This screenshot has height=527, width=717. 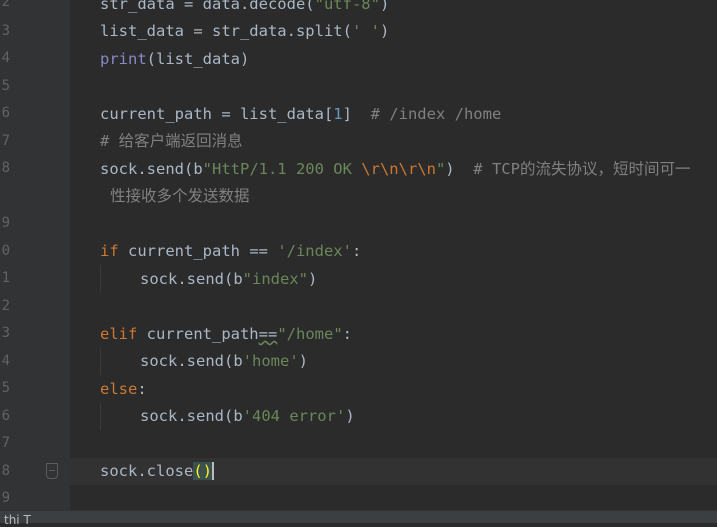 What do you see at coordinates (244, 9) in the screenshot?
I see `code-line: str_data = data.decode("utf-8")` at bounding box center [244, 9].